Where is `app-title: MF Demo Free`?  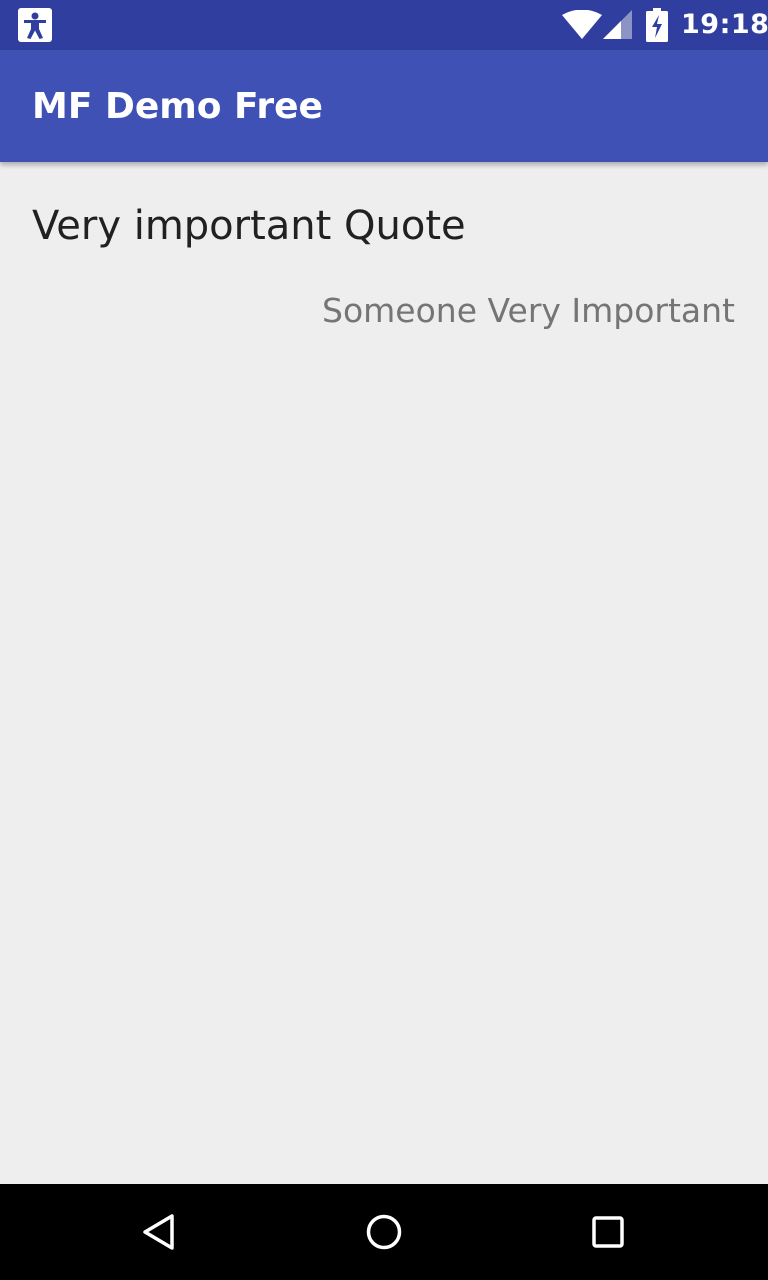 app-title: MF Demo Free is located at coordinates (177, 106).